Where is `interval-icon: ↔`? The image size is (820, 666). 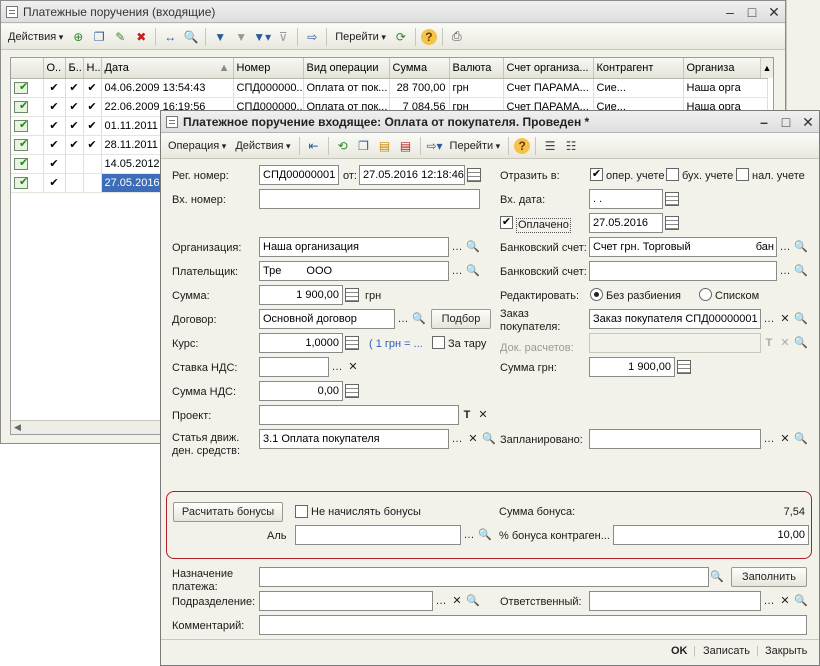 interval-icon: ↔ is located at coordinates (170, 37).